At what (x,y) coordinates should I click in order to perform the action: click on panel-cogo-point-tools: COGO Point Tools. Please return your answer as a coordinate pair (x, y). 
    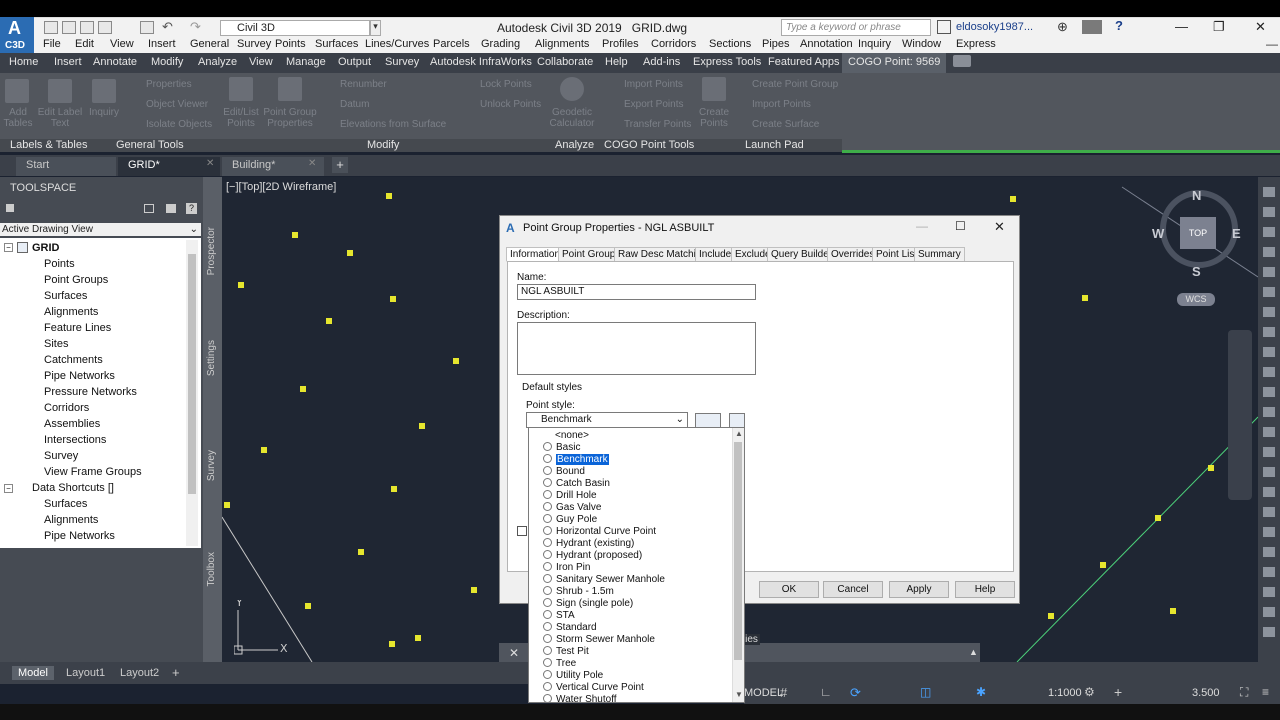
    Looking at the image, I should click on (649, 145).